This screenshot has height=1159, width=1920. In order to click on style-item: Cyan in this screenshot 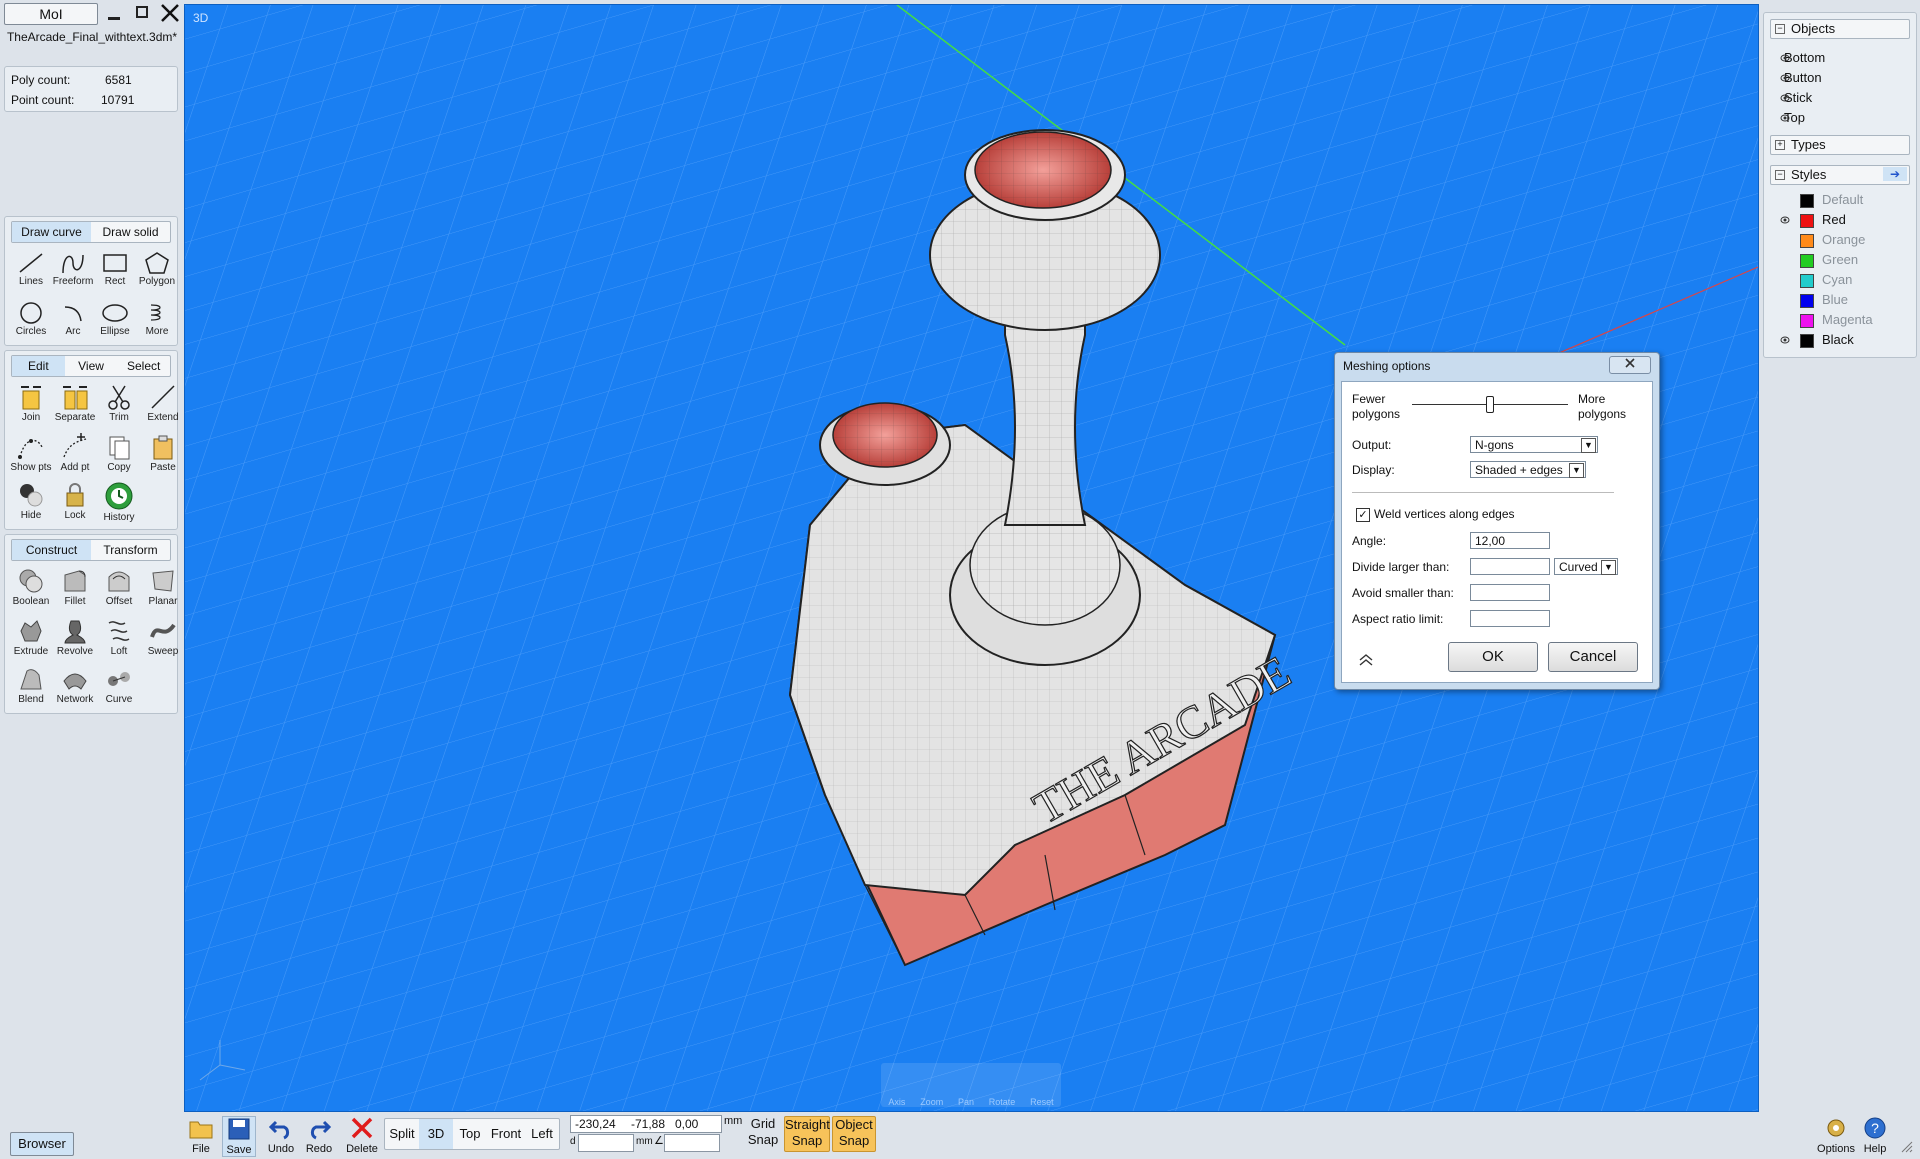, I will do `click(1826, 280)`.